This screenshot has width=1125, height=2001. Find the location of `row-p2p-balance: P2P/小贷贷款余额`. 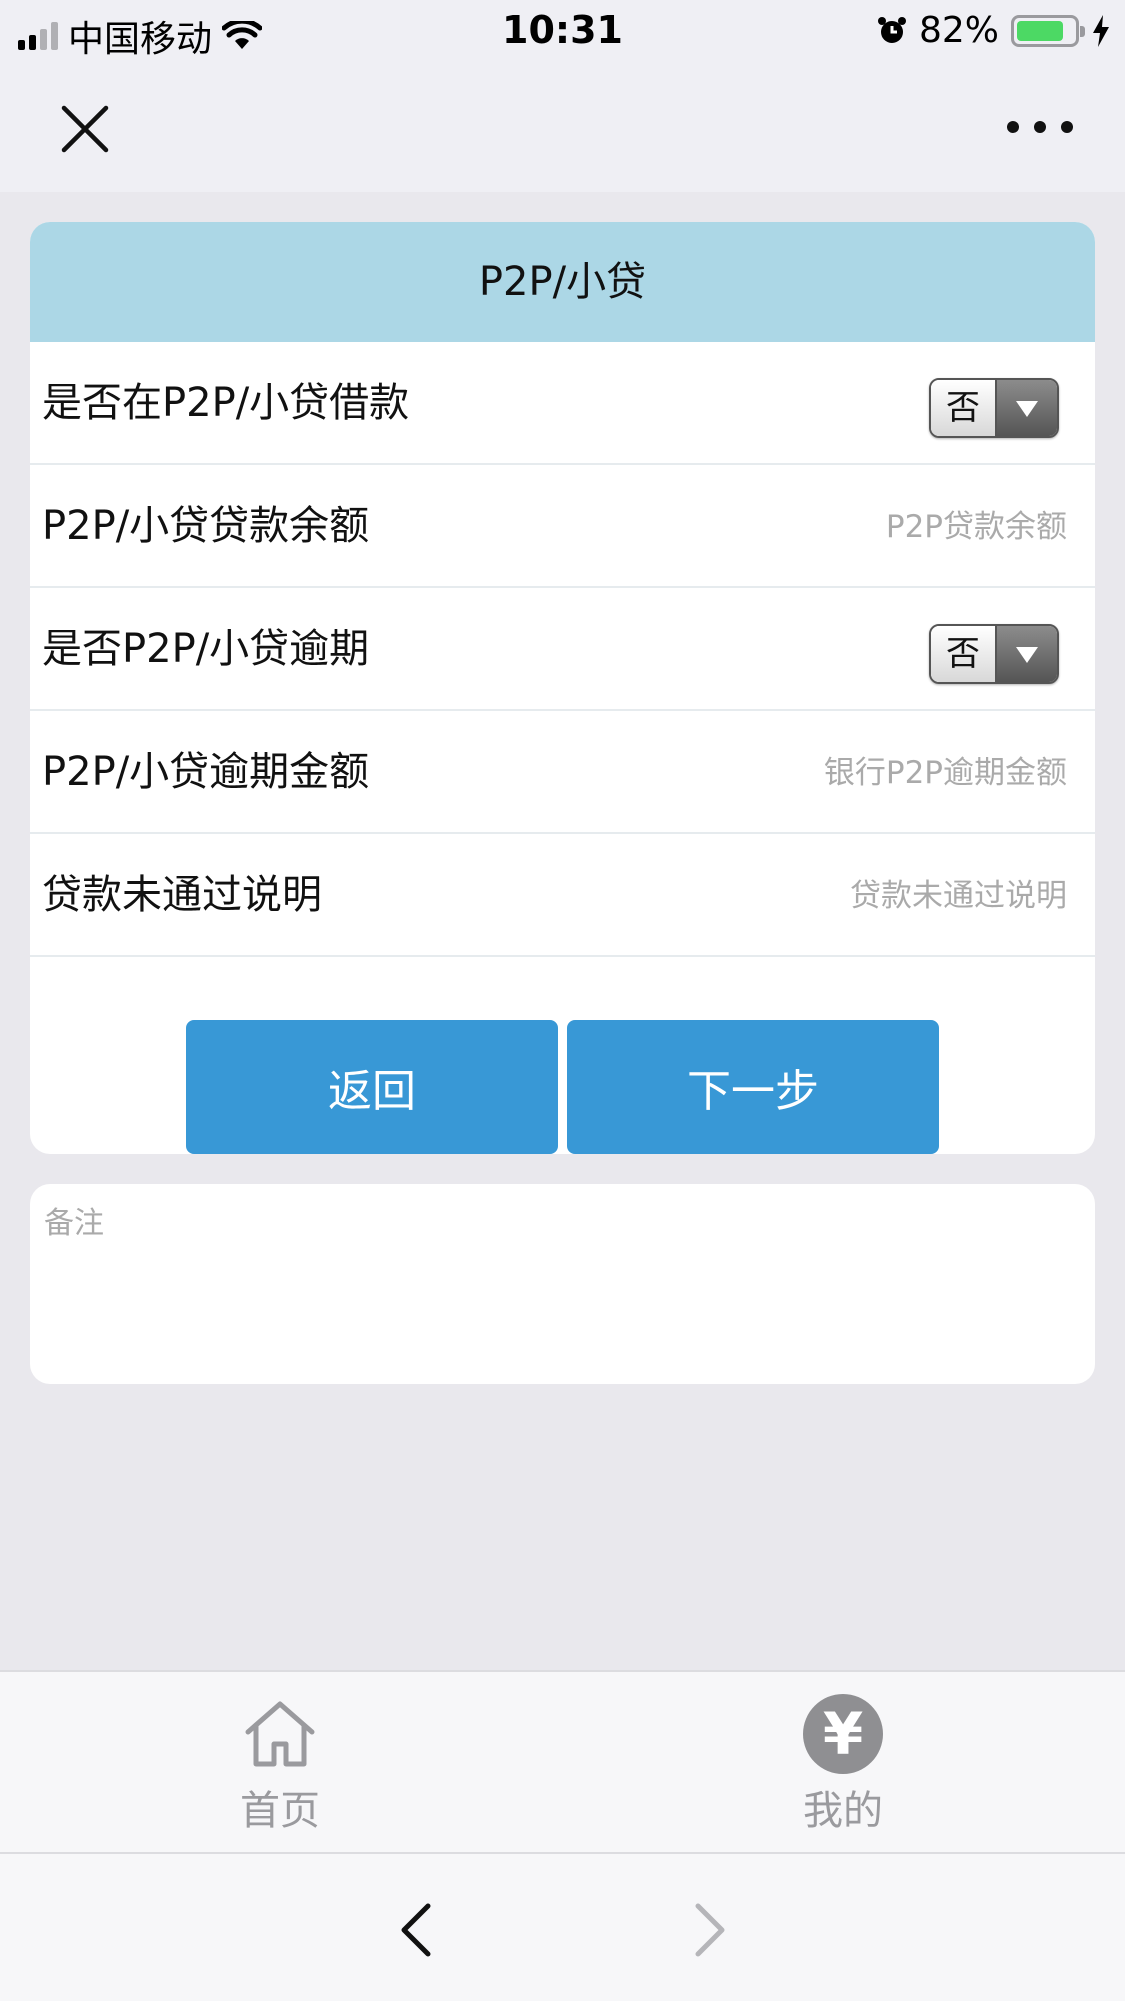

row-p2p-balance: P2P/小贷贷款余额 is located at coordinates (562, 526).